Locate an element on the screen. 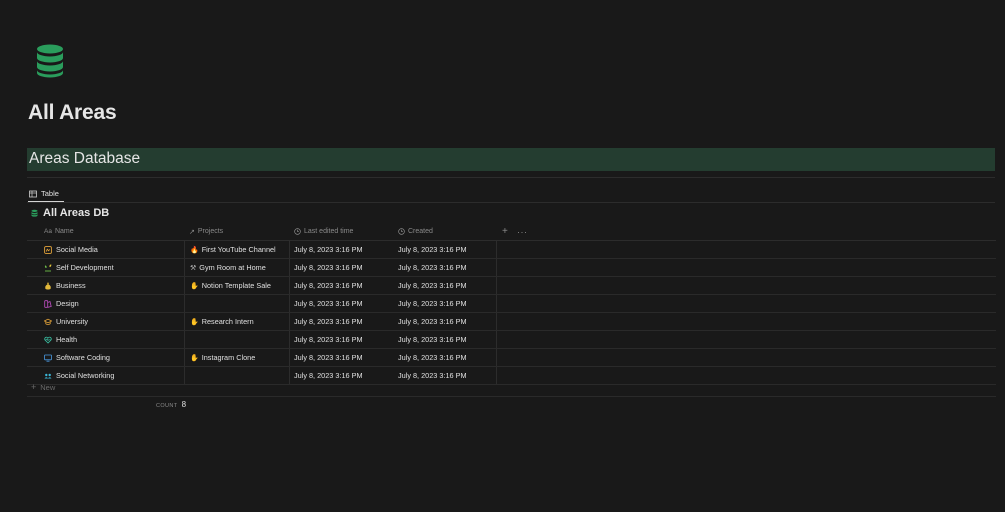 The height and width of the screenshot is (512, 1005). column-label: Created is located at coordinates (420, 231).